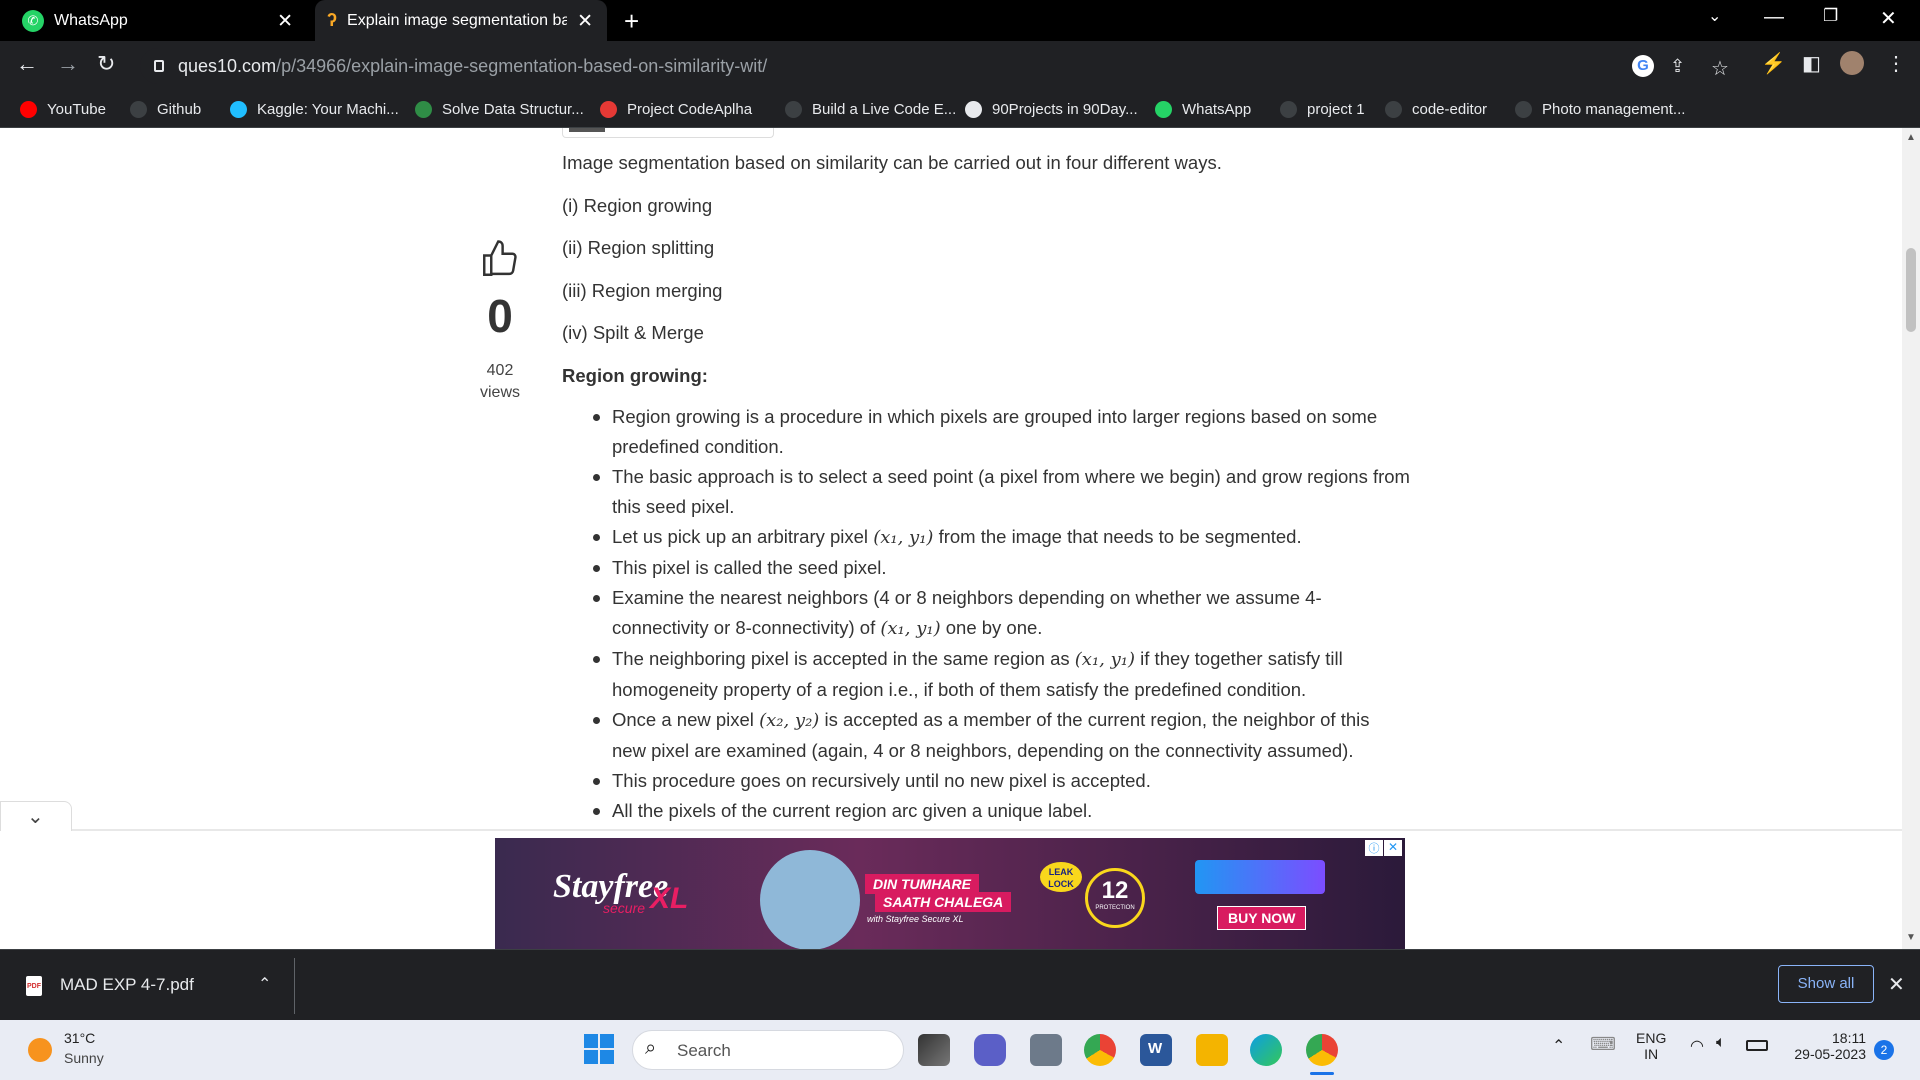  What do you see at coordinates (1888, 18) in the screenshot?
I see `close-window-button: ✕` at bounding box center [1888, 18].